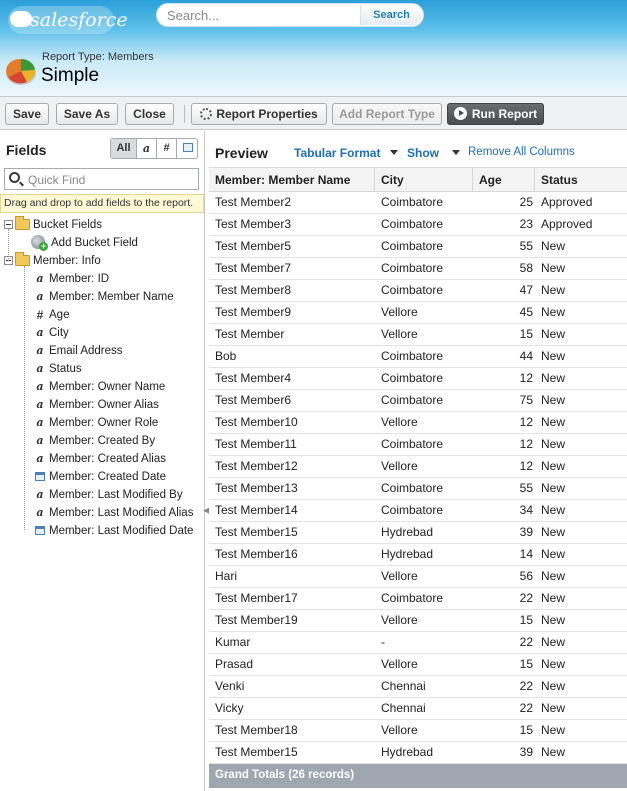 The image size is (627, 791). I want to click on cell-city: Chennai, so click(403, 686).